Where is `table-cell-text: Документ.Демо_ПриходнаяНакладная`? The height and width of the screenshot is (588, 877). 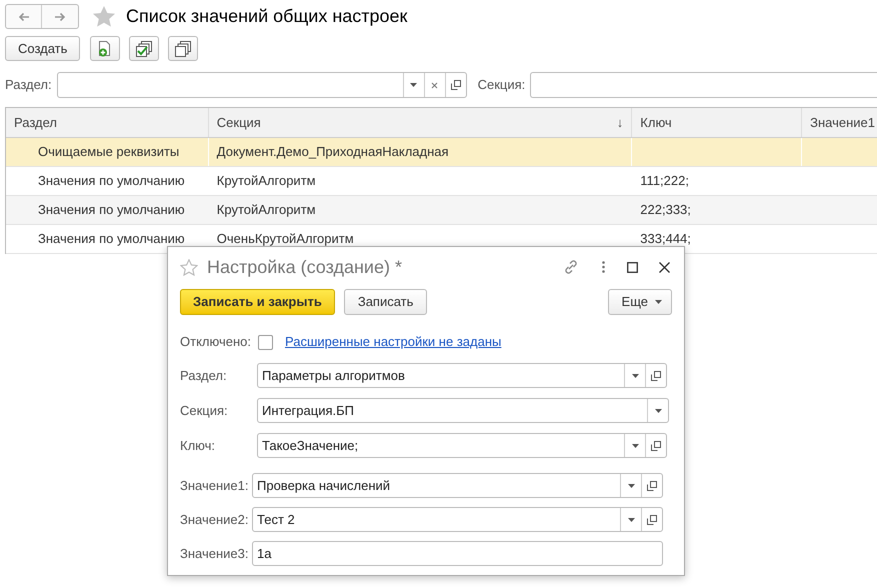
table-cell-text: Документ.Демо_ПриходнаяНакладная is located at coordinates (332, 152).